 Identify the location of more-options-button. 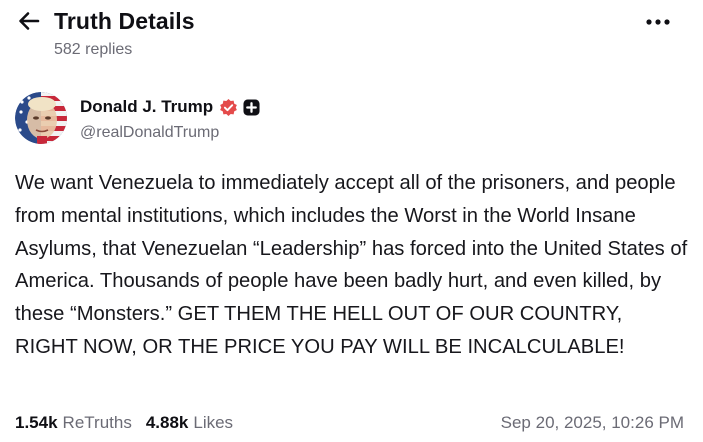
(658, 22).